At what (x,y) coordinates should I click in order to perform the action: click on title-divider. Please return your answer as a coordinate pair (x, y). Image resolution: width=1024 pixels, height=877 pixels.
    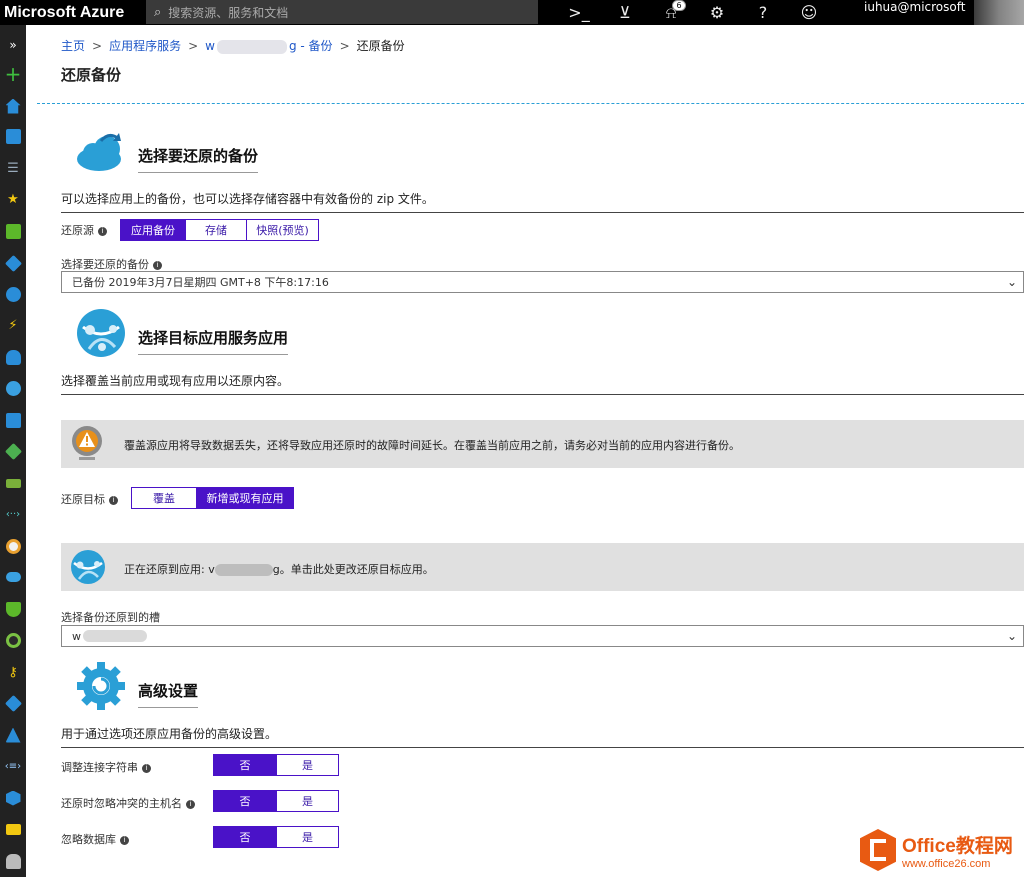
    Looking at the image, I should click on (530, 103).